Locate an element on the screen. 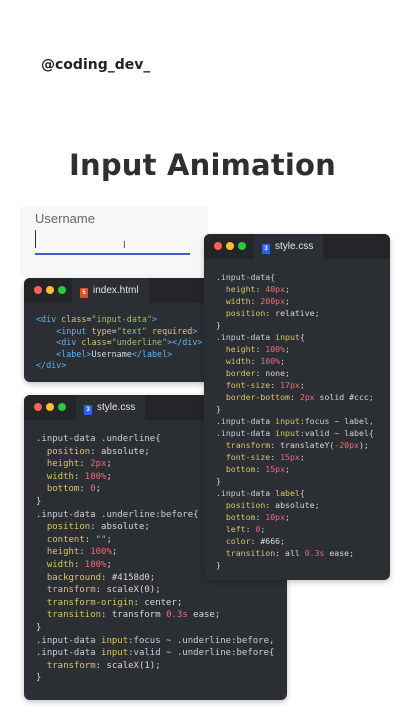  text-caret is located at coordinates (35, 239).